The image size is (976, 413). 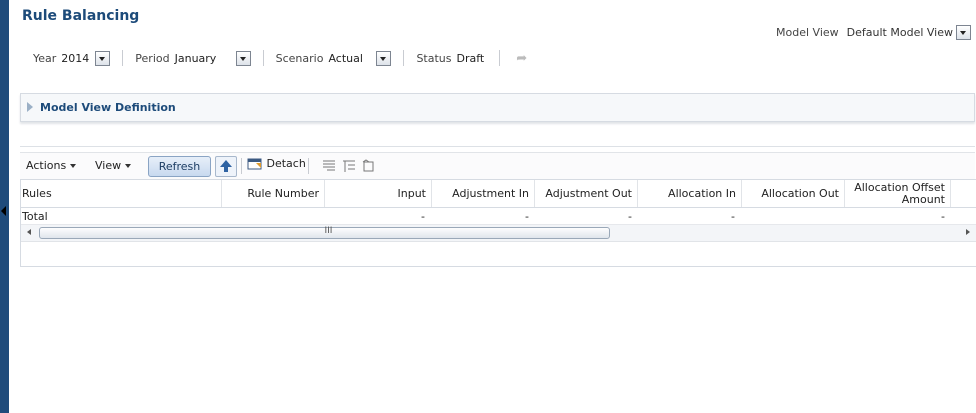 I want to click on detach-button: Detach, so click(x=276, y=164).